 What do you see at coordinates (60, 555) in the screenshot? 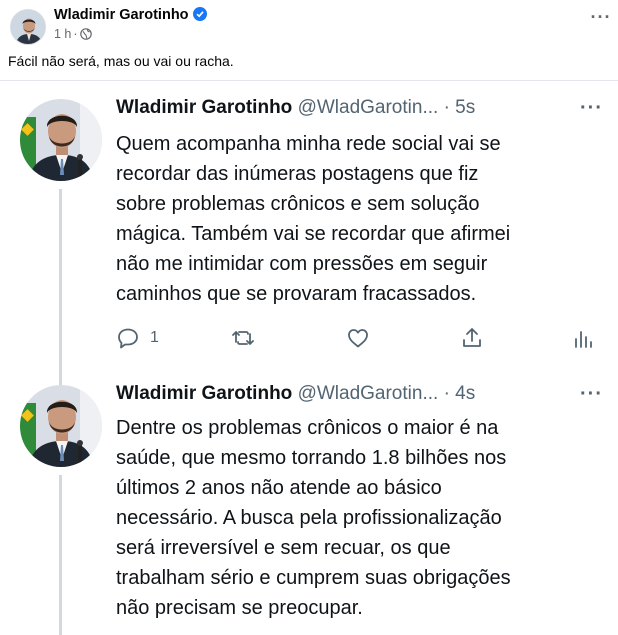
I see `thread-connector` at bounding box center [60, 555].